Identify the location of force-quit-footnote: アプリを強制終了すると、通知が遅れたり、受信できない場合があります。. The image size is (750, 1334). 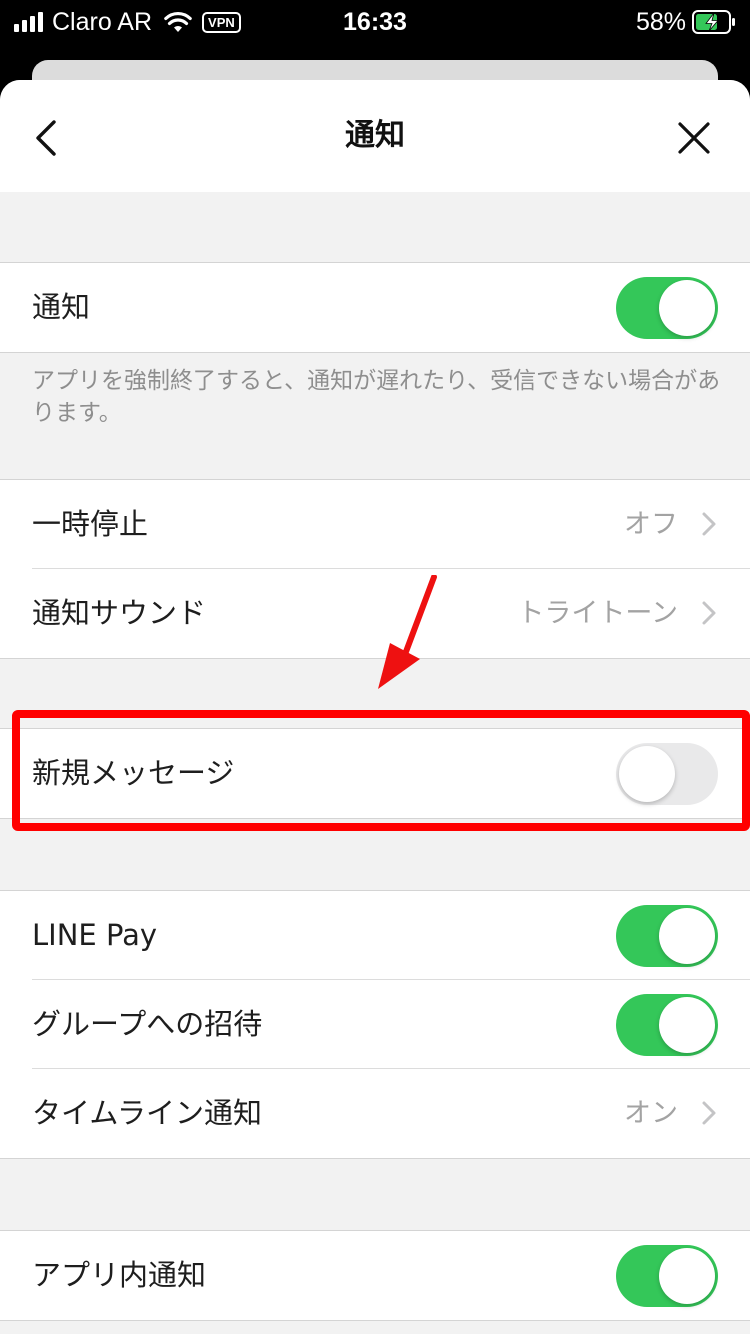
(376, 397).